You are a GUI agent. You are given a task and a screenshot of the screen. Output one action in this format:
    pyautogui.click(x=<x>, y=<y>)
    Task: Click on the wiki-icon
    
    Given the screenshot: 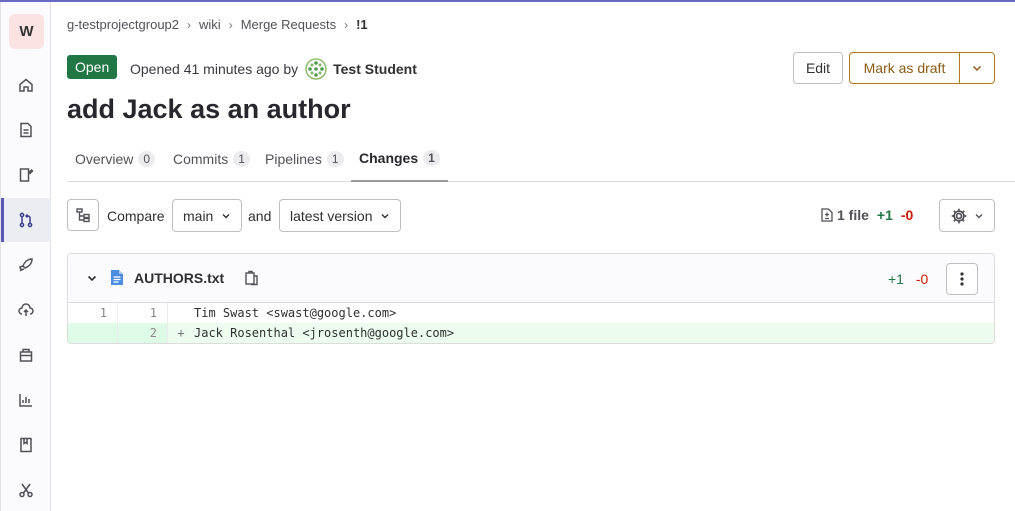 What is the action you would take?
    pyautogui.click(x=26, y=445)
    